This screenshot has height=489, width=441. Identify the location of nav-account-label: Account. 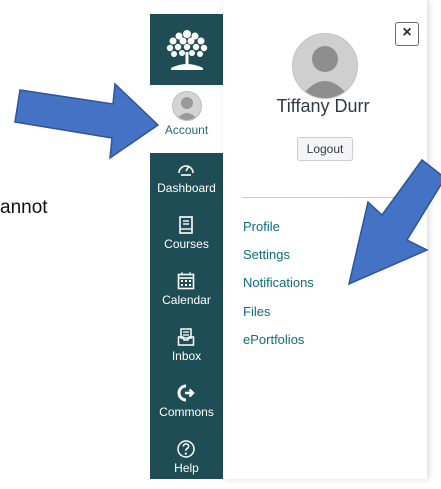
(186, 130).